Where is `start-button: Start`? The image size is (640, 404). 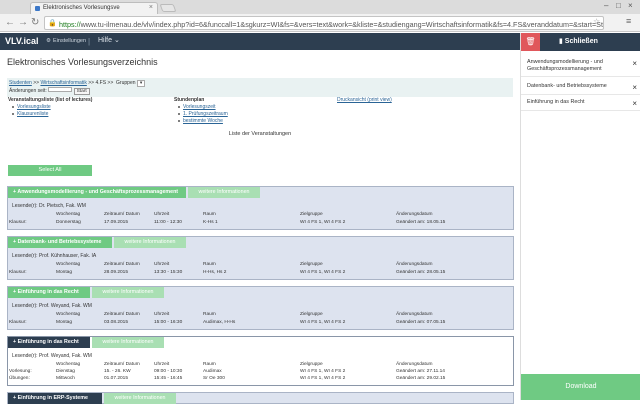 start-button: Start is located at coordinates (81, 91).